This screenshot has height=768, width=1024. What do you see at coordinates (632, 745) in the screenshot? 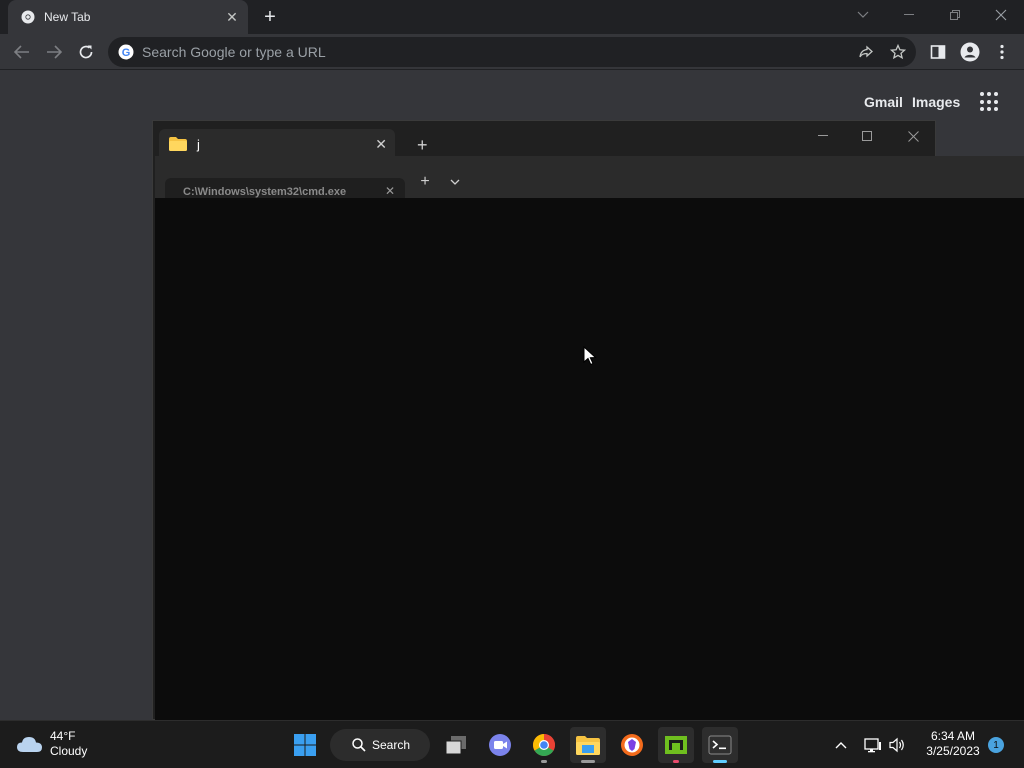
I see `brave-browser-icon` at bounding box center [632, 745].